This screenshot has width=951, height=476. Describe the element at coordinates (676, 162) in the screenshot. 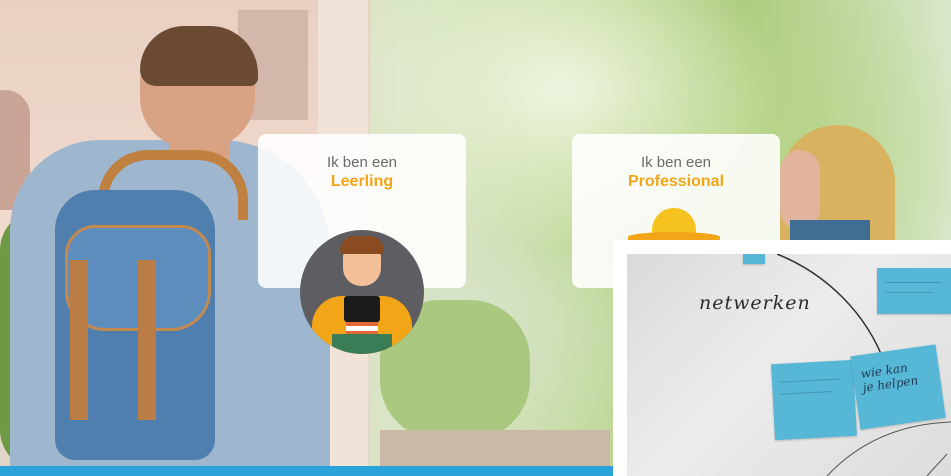

I see `professional-card-prefix: Ik ben een` at that location.